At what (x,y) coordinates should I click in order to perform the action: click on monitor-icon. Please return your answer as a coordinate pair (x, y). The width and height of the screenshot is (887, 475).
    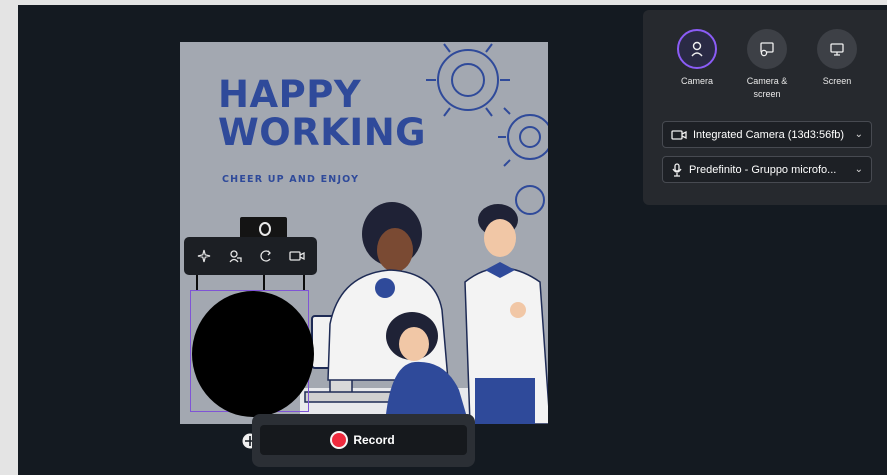
    Looking at the image, I should click on (837, 49).